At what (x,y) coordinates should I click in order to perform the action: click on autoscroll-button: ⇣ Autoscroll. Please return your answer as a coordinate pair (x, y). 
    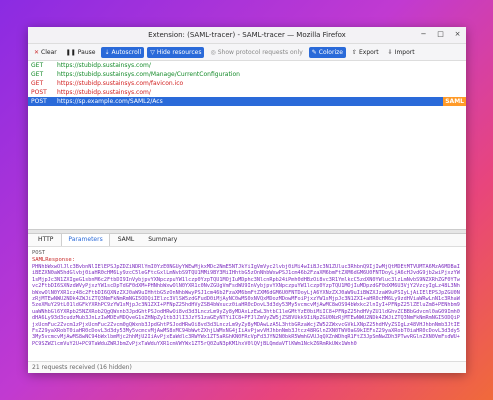
    Looking at the image, I should click on (123, 52).